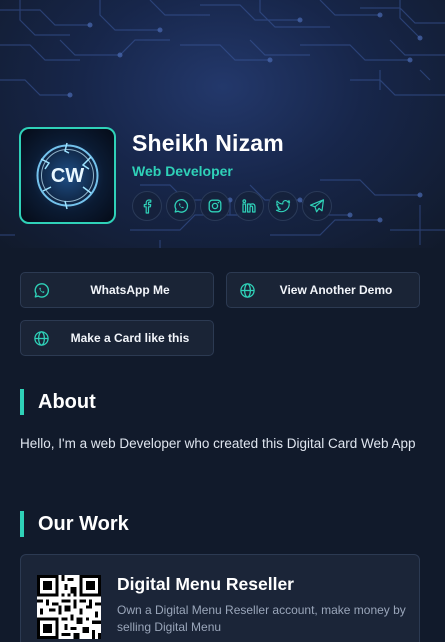 This screenshot has height=642, width=445. I want to click on instagram-icon, so click(215, 206).